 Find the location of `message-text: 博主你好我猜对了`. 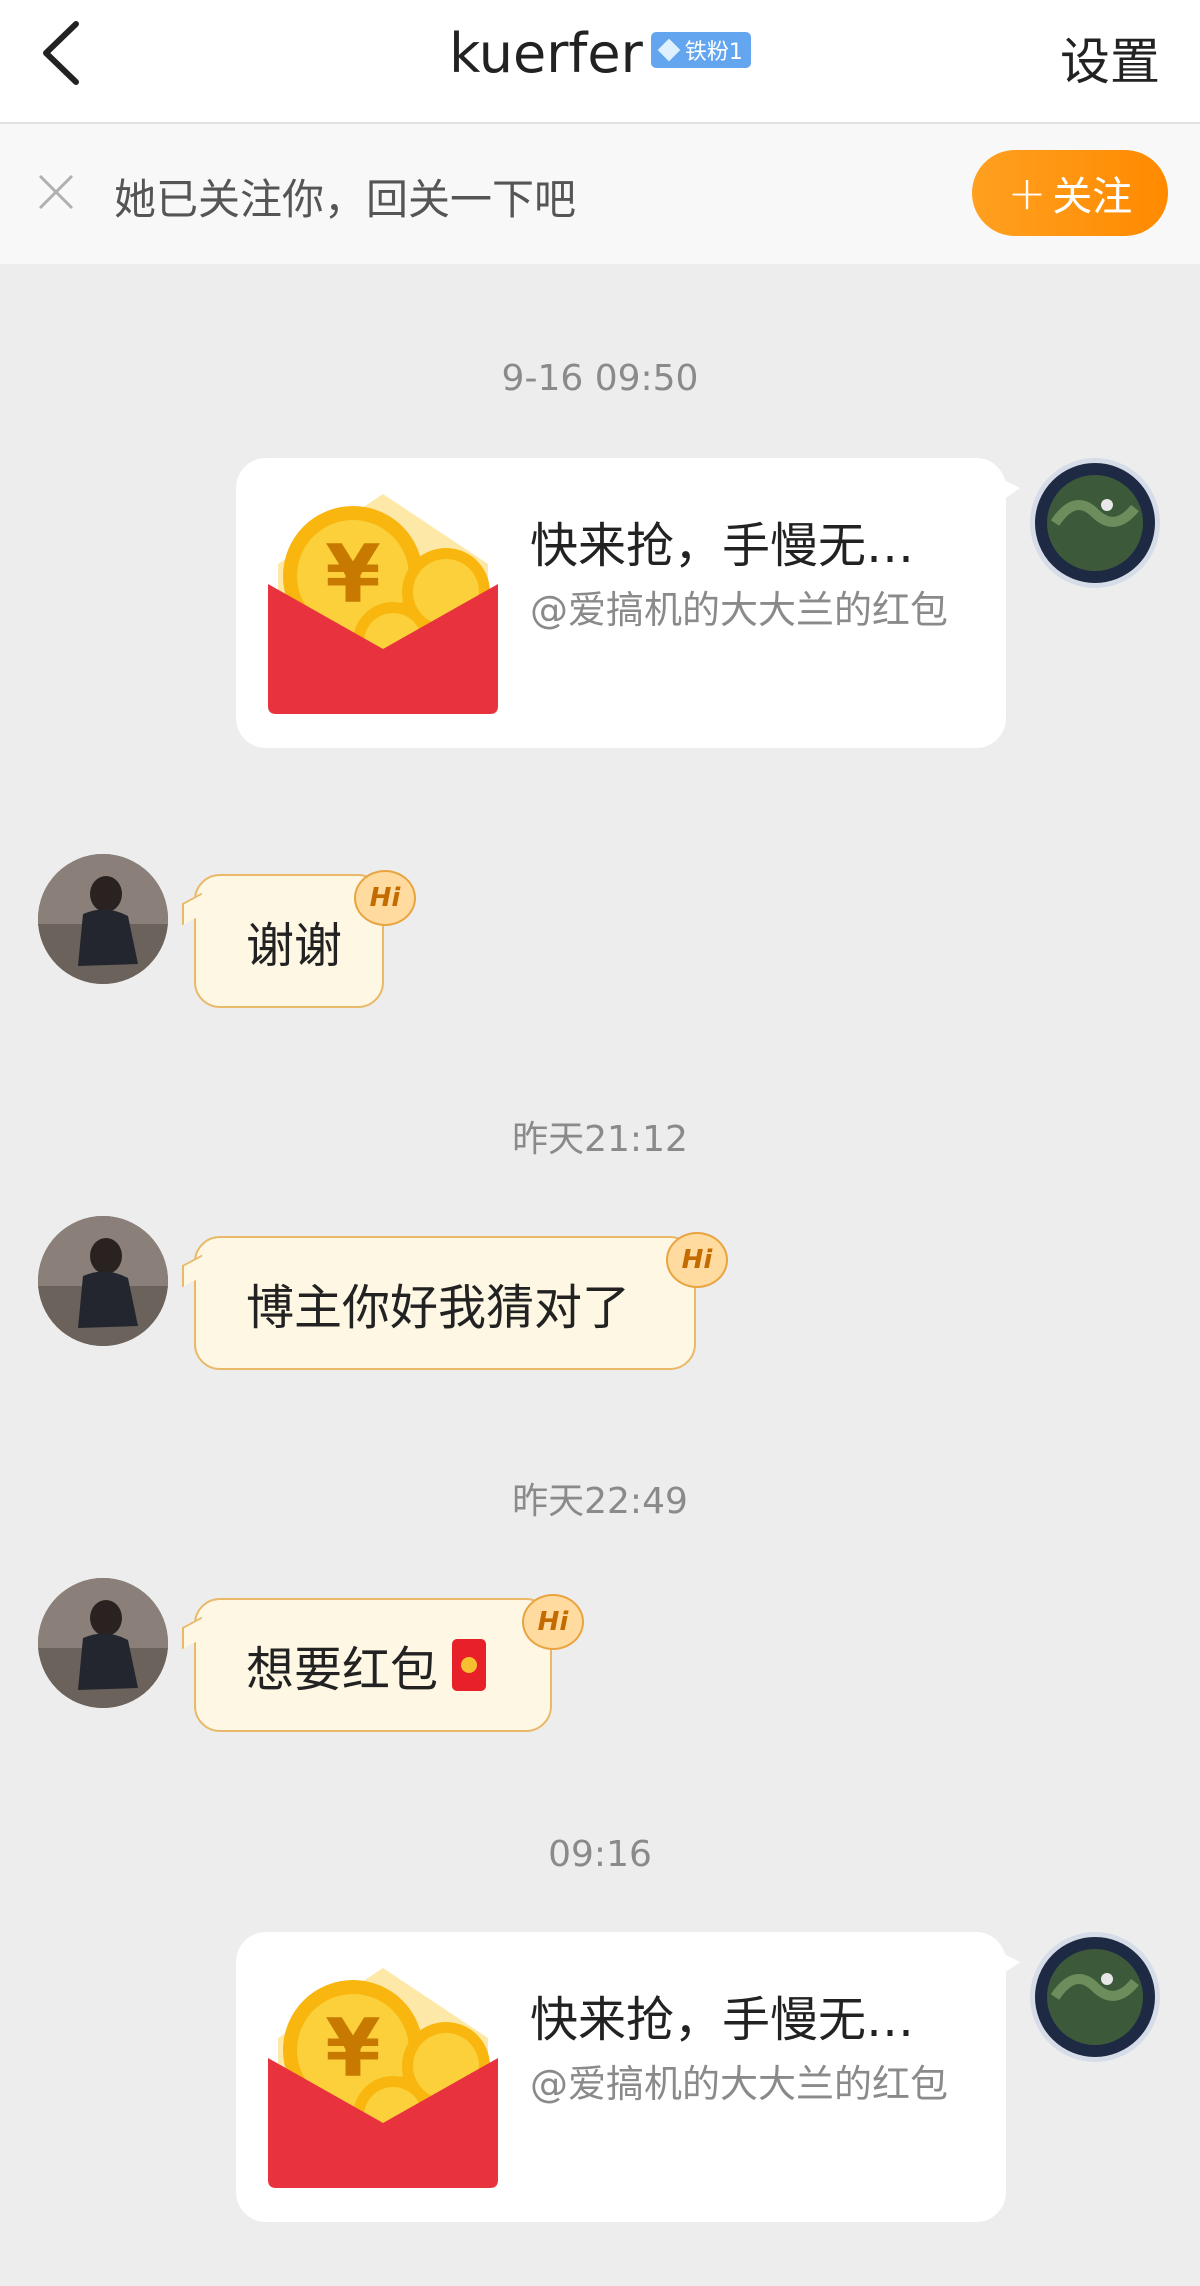

message-text: 博主你好我猜对了 is located at coordinates (438, 1308).